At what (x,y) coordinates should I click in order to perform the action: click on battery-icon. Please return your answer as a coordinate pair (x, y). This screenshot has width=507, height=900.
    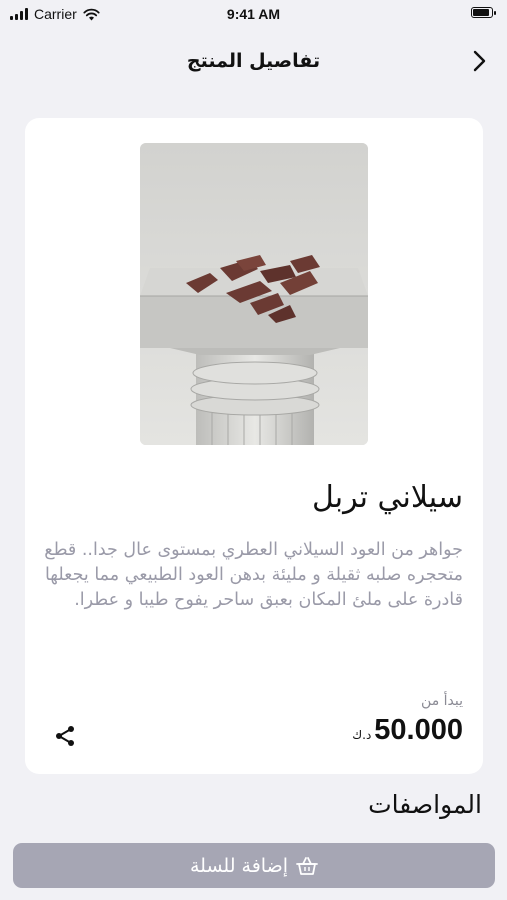
    Looking at the image, I should click on (483, 12).